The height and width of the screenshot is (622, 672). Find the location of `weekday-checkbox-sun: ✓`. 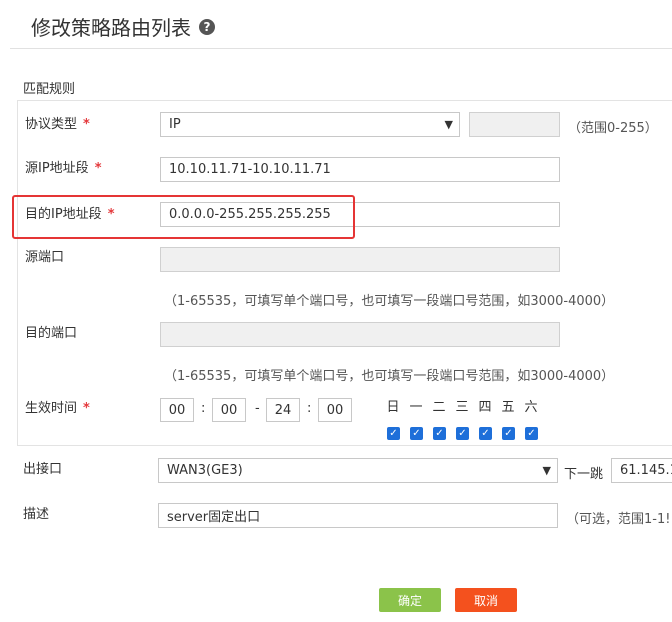

weekday-checkbox-sun: ✓ is located at coordinates (393, 433).